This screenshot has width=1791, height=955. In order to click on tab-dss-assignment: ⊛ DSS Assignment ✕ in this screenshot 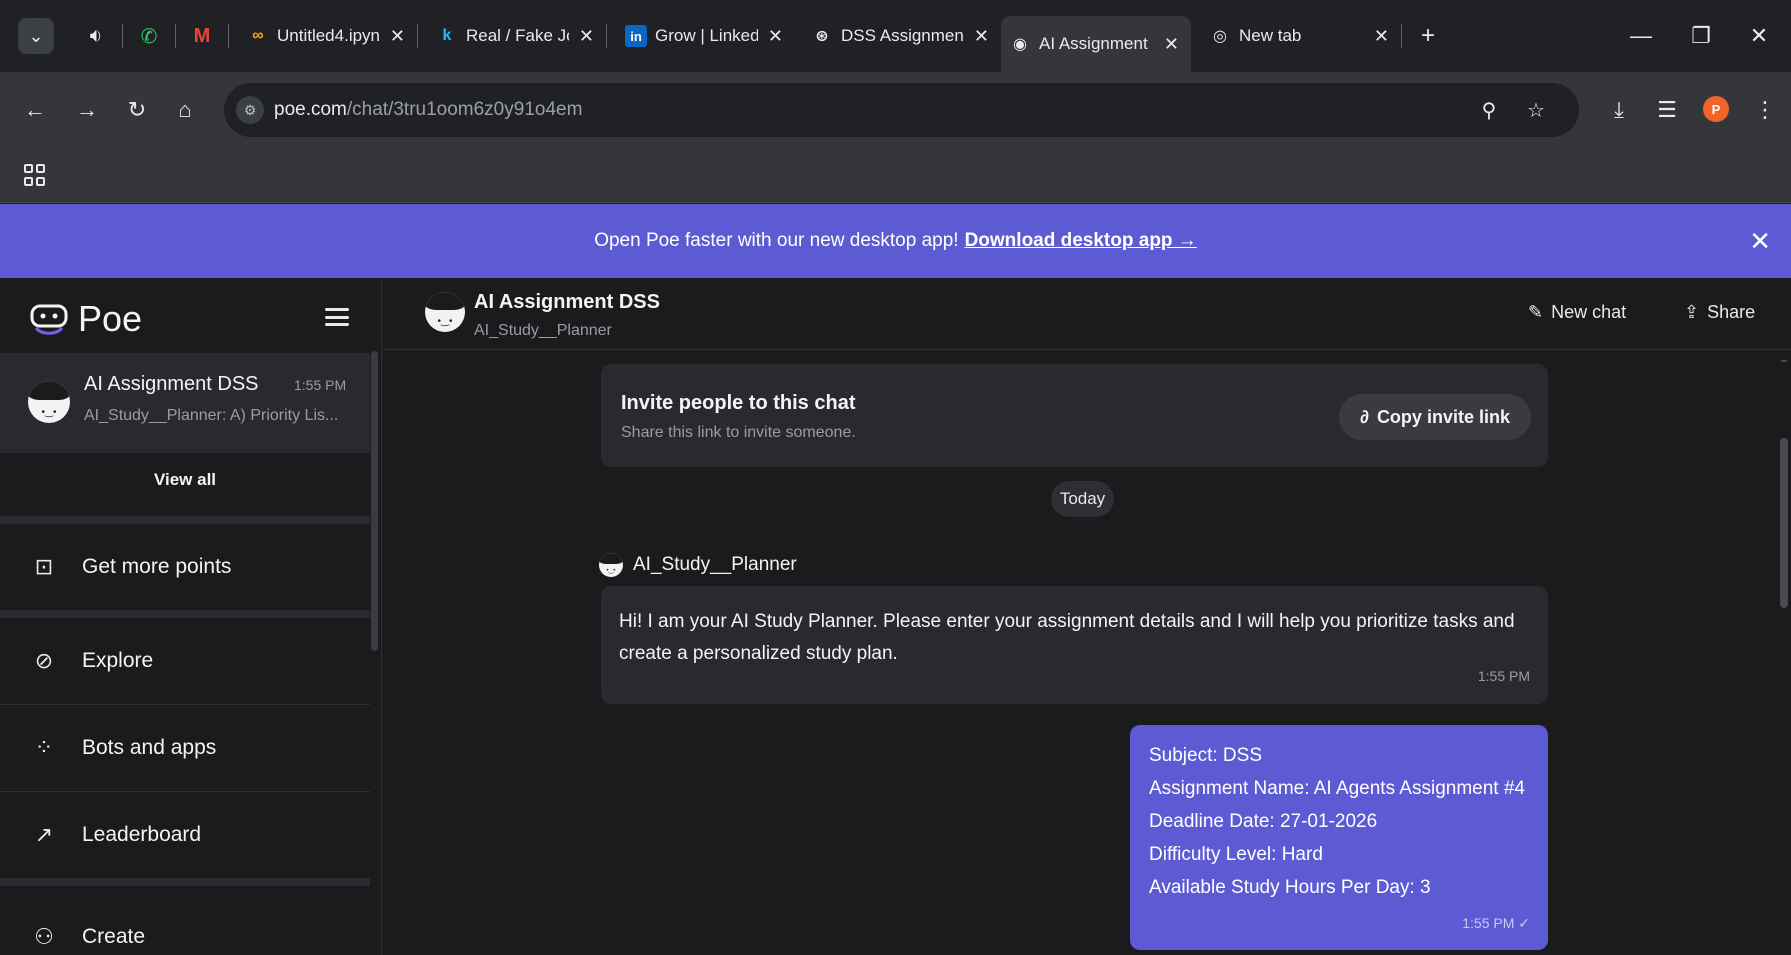, I will do `click(902, 36)`.